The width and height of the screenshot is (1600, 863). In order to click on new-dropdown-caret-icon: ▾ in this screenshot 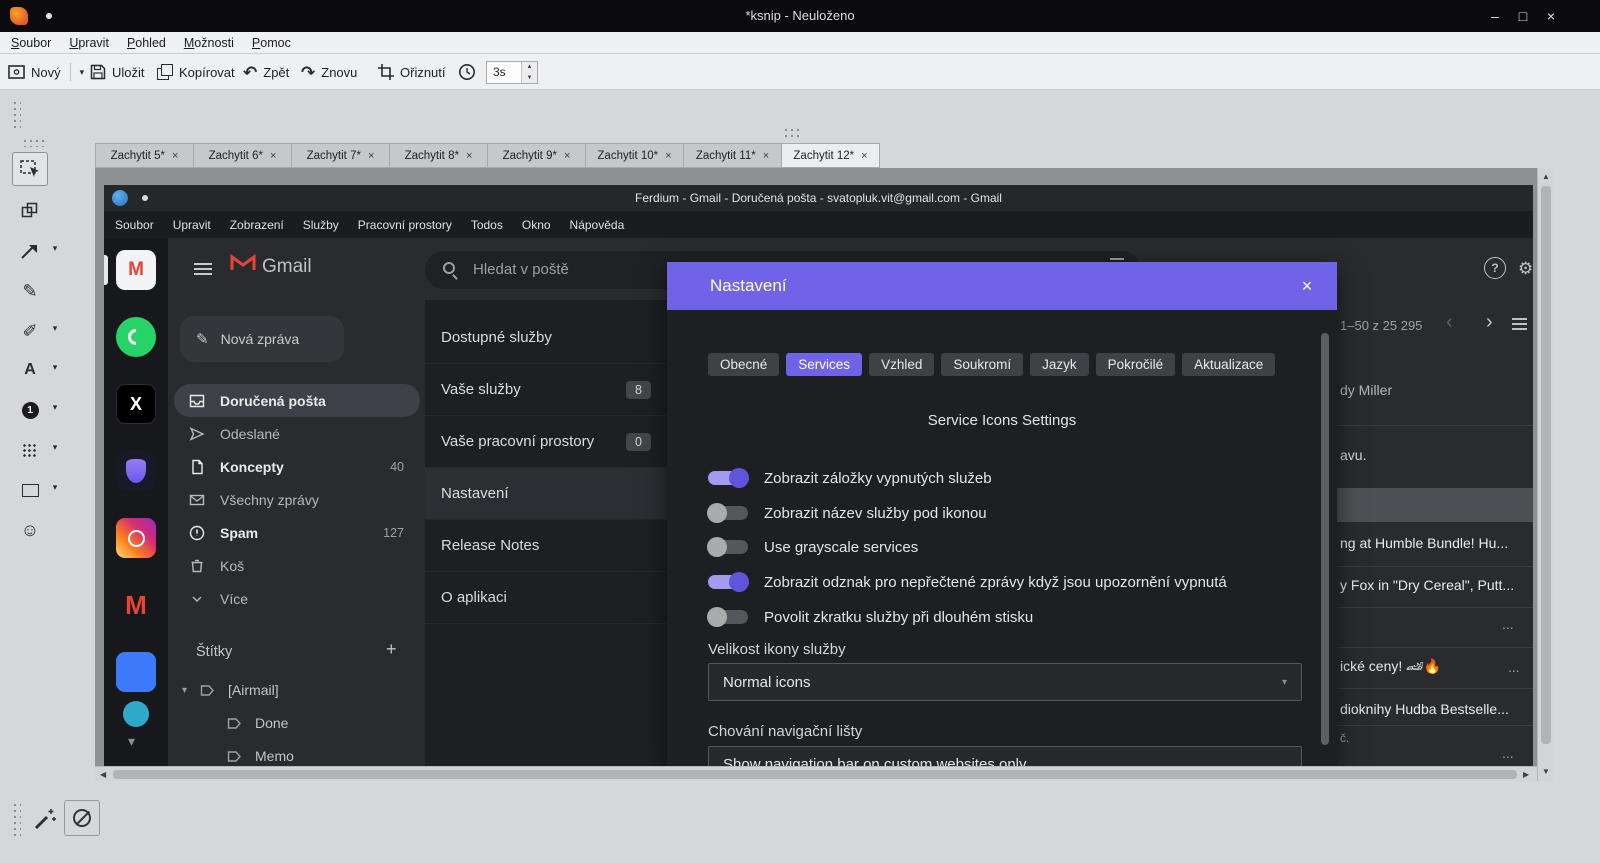, I will do `click(82, 72)`.